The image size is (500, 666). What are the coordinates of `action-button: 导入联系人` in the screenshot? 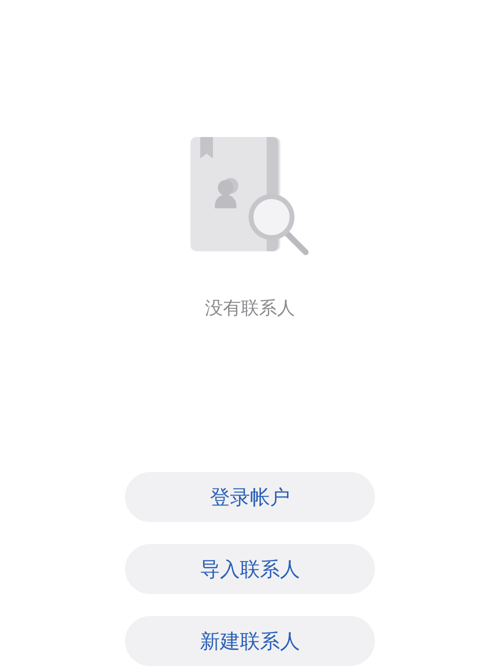 It's located at (250, 569).